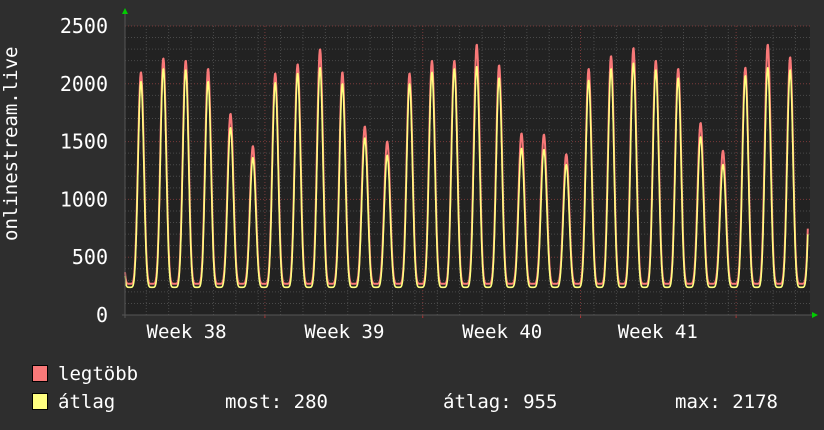  Describe the element at coordinates (658, 332) in the screenshot. I see `x-tick-label: Week 41` at that location.